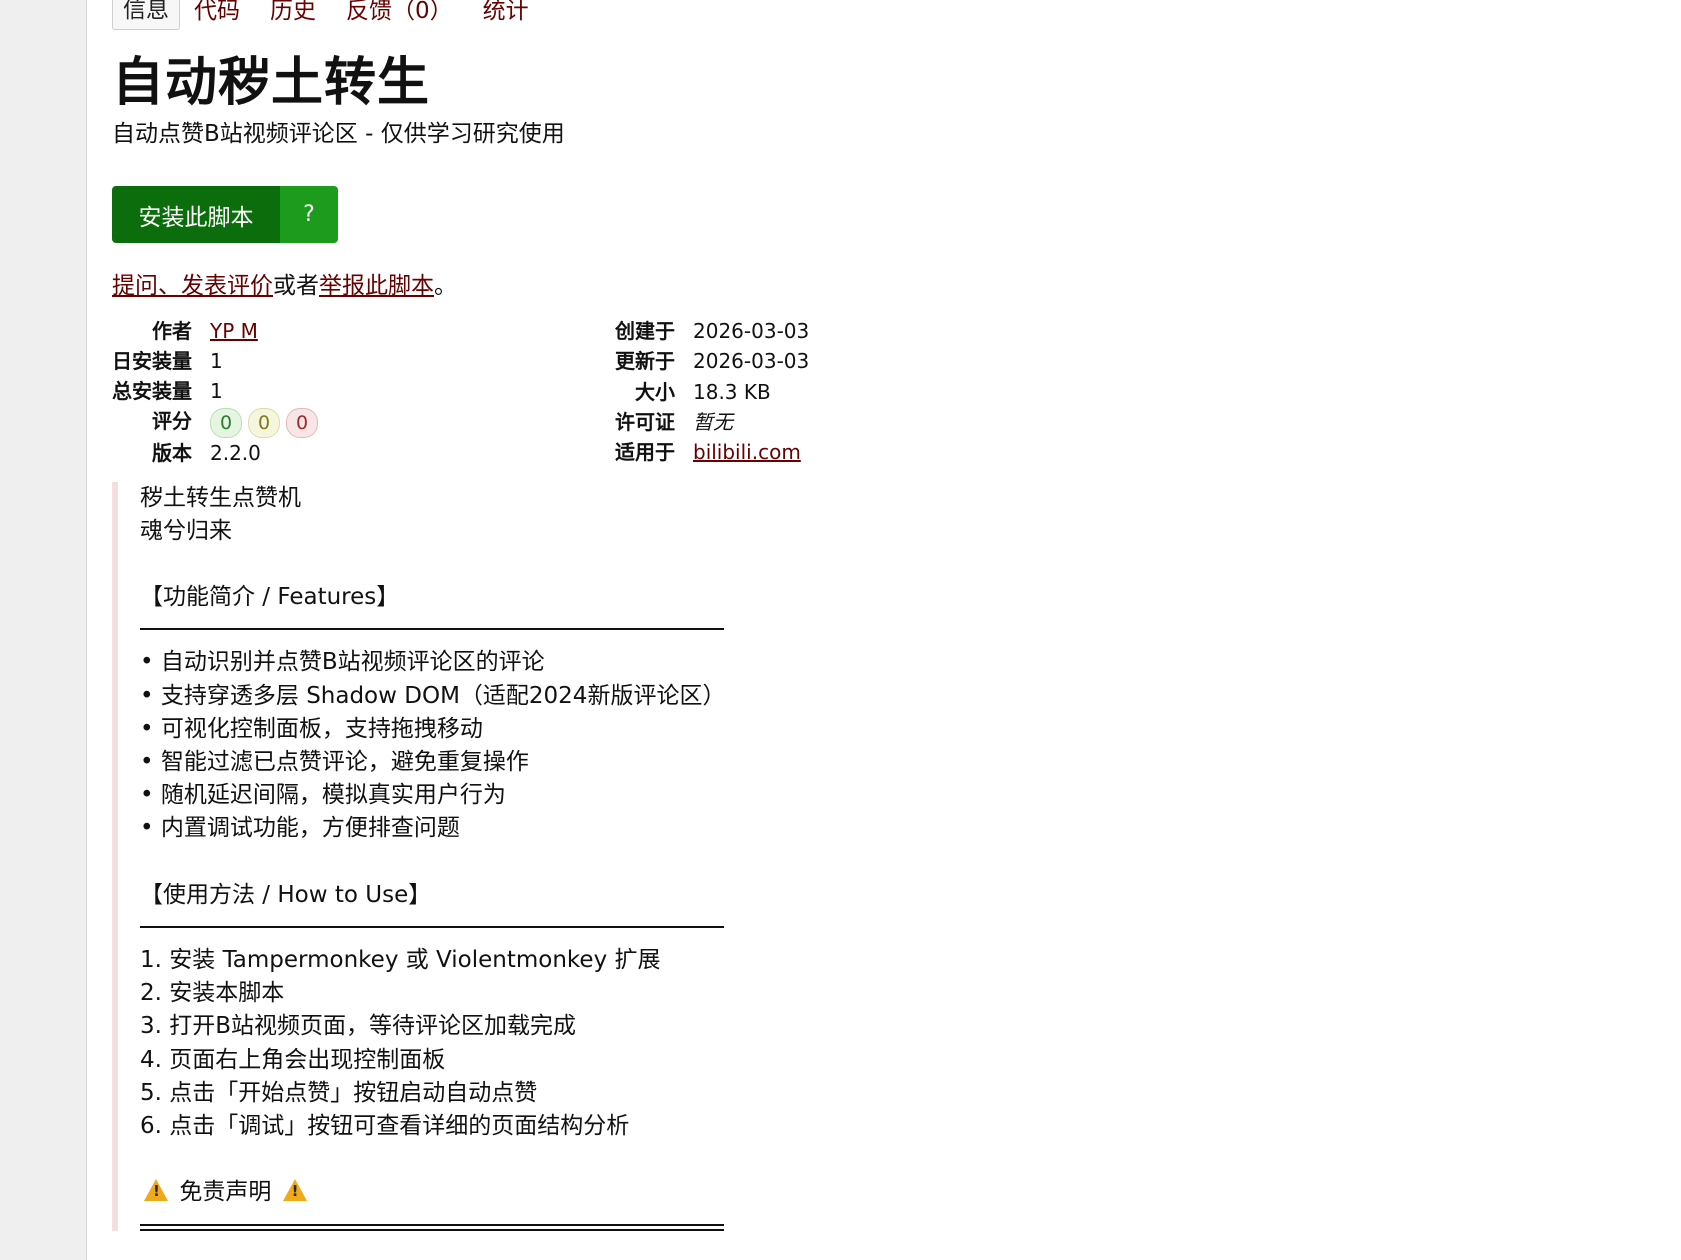 The height and width of the screenshot is (1260, 1681). Describe the element at coordinates (296, 286) in the screenshot. I see `feedback-or-text: 或者` at that location.